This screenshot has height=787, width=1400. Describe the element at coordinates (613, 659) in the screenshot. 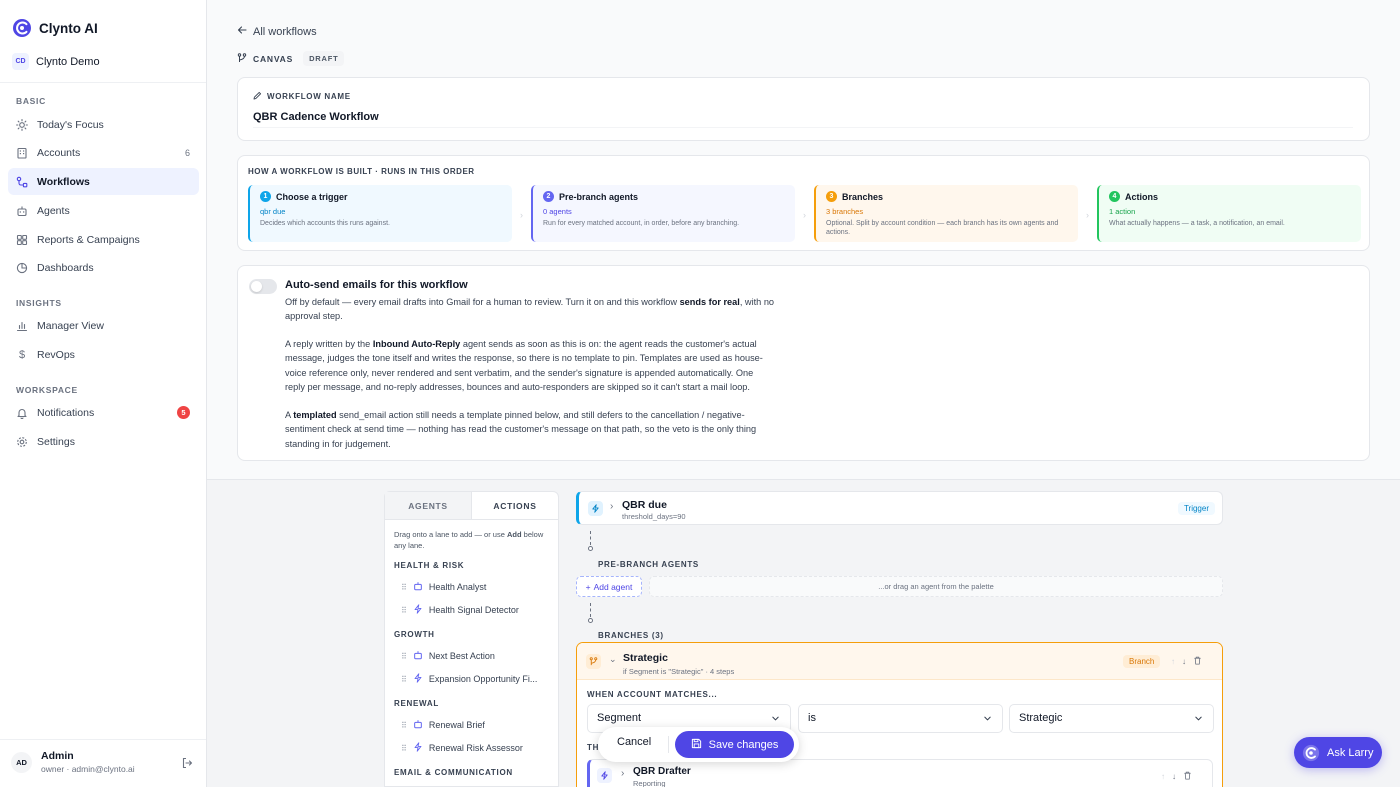

I see `chevron-down-icon: ⌄` at that location.